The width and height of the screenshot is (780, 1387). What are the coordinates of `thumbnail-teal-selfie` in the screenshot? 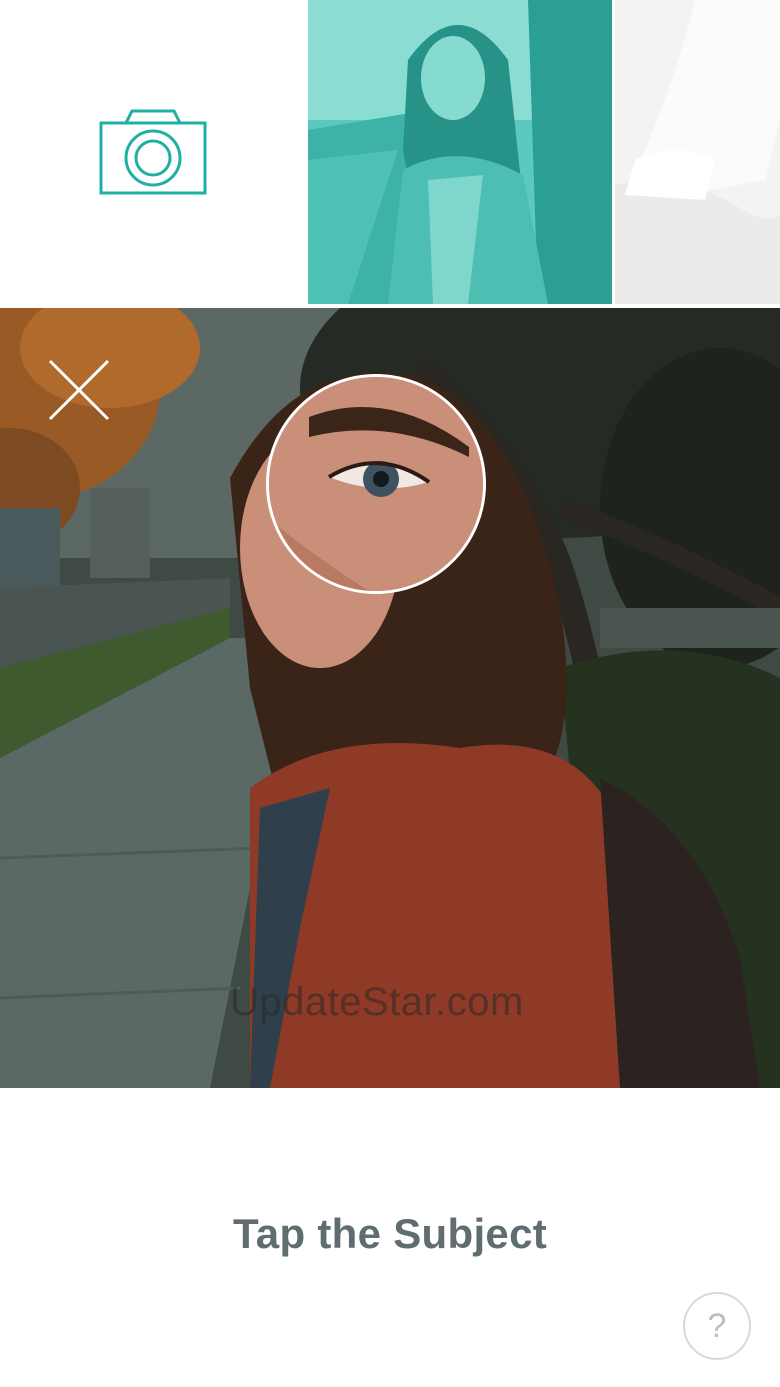 It's located at (460, 152).